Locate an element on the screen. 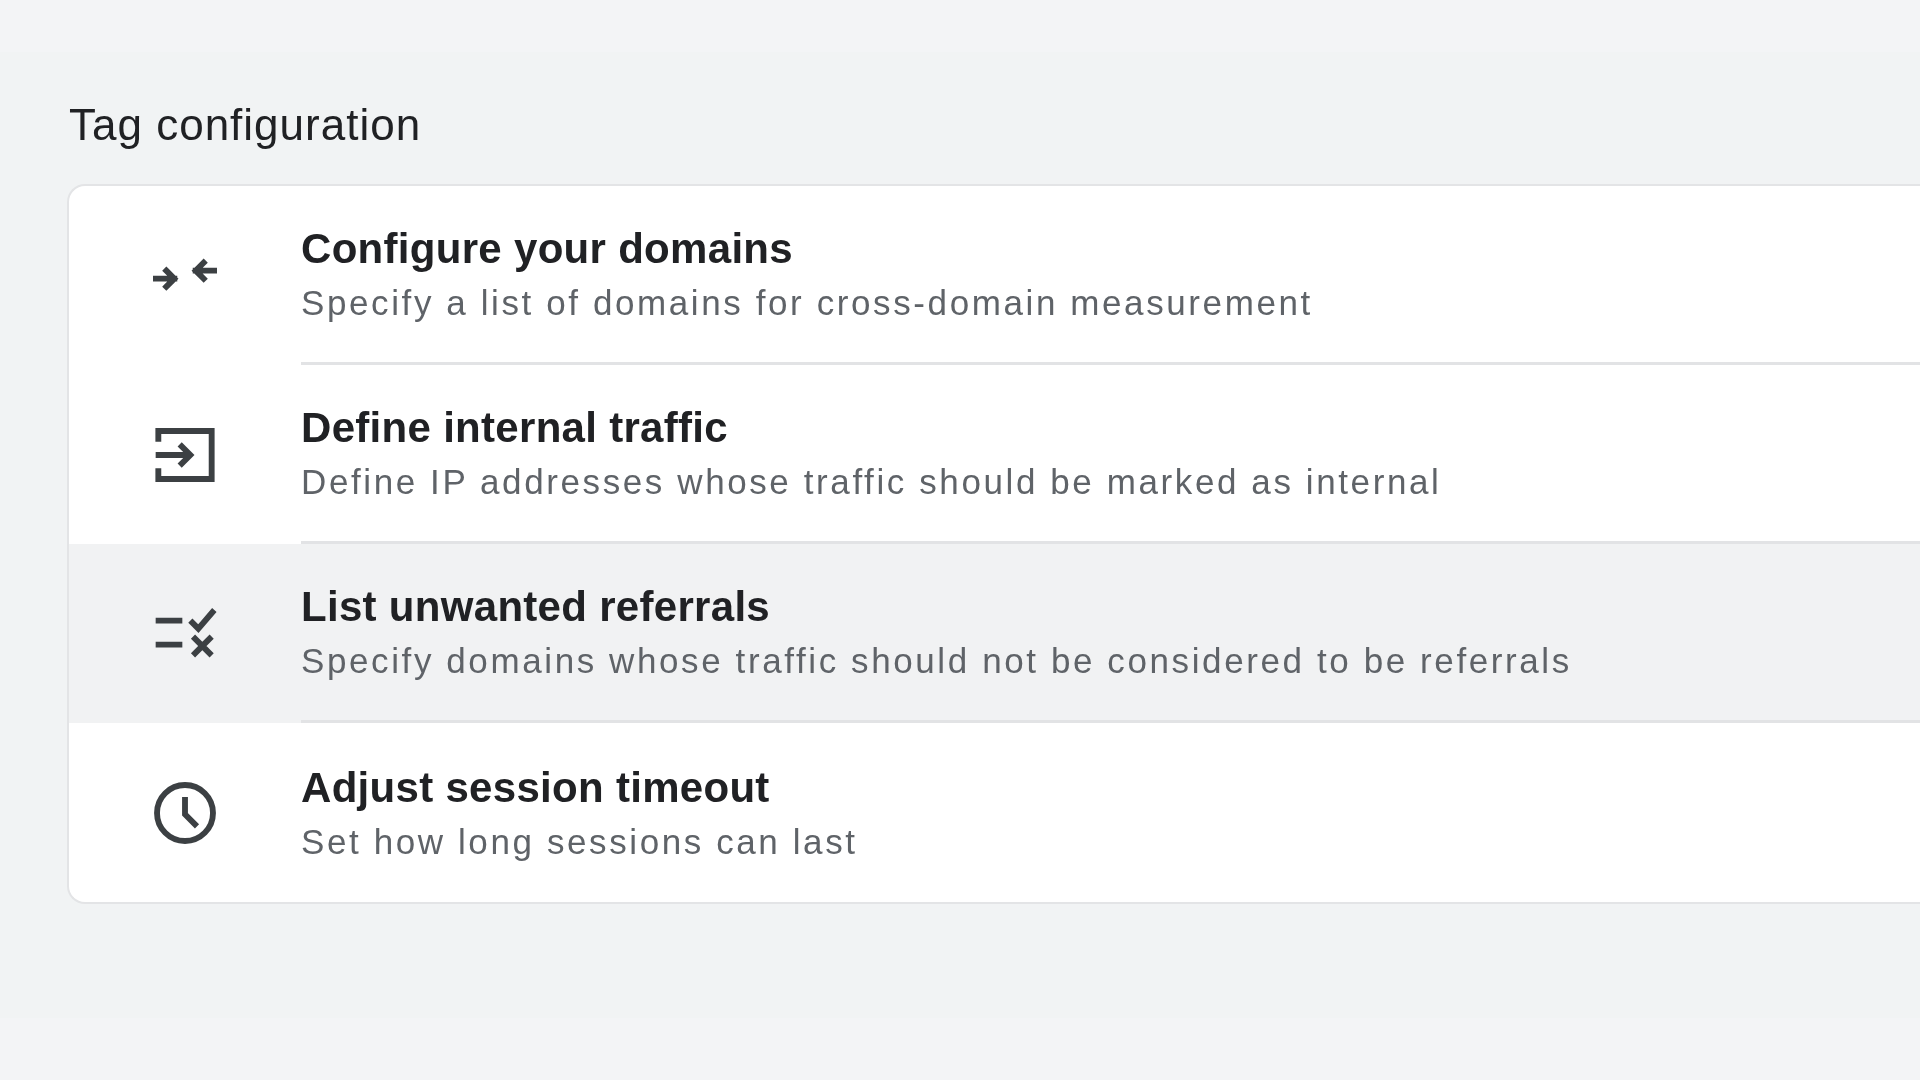 The width and height of the screenshot is (1920, 1080). clock-icon is located at coordinates (185, 812).